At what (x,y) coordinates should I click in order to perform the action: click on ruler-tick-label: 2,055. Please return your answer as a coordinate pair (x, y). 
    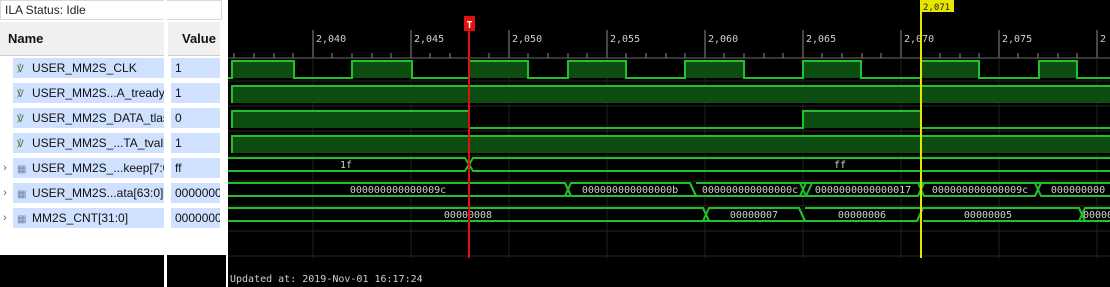
    Looking at the image, I should click on (625, 39).